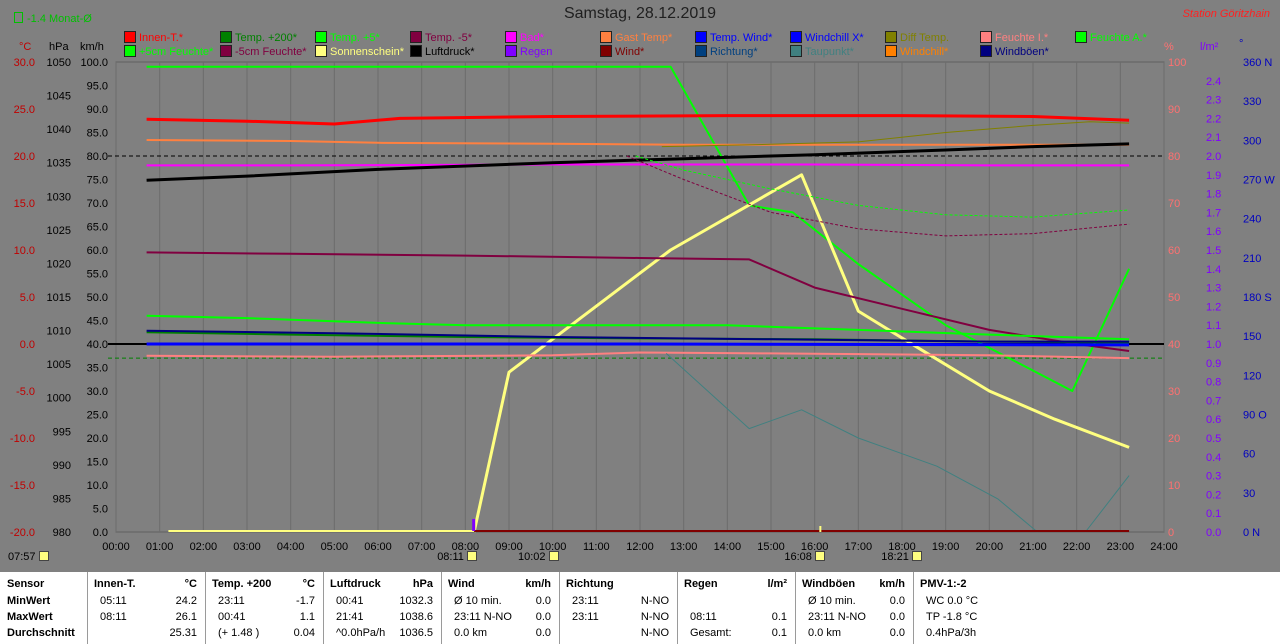  Describe the element at coordinates (115, 584) in the screenshot. I see `table-cell: Innen-T.` at that location.